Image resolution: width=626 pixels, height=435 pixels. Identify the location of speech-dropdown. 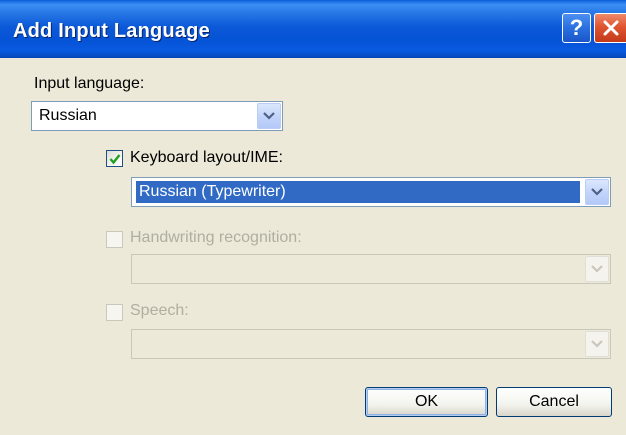
(371, 344).